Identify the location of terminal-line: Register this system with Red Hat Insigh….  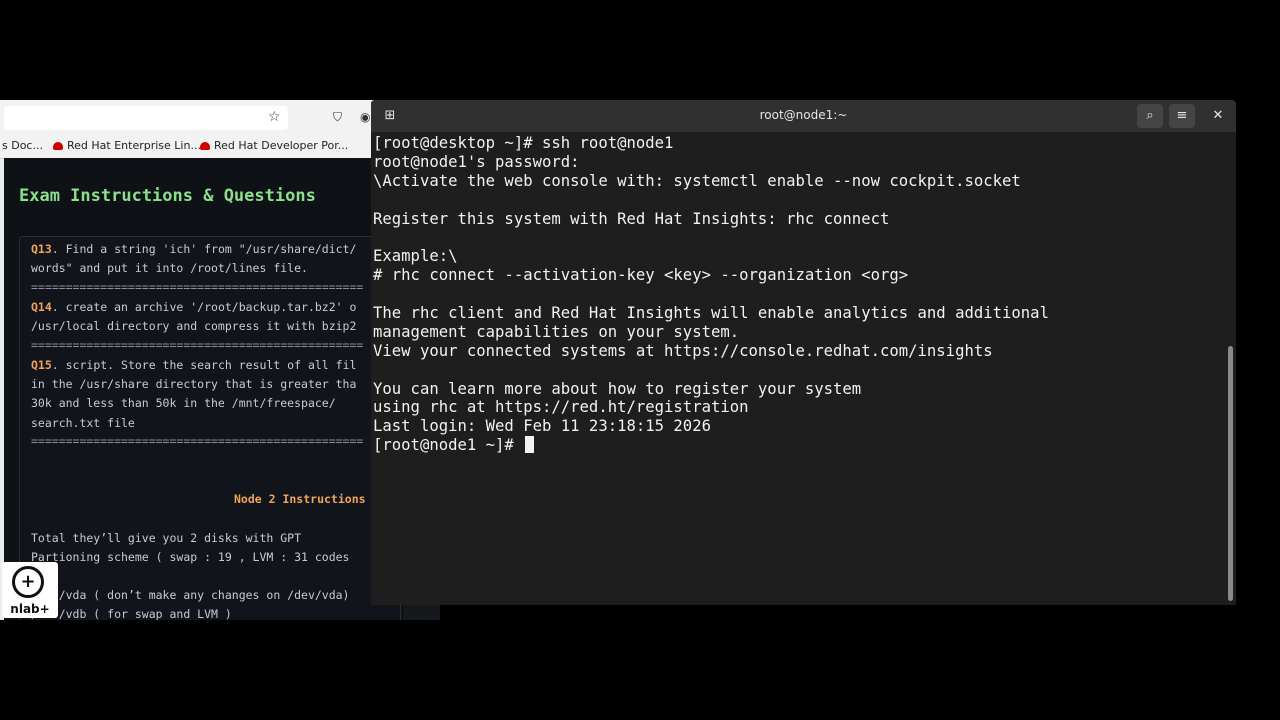
(631, 218).